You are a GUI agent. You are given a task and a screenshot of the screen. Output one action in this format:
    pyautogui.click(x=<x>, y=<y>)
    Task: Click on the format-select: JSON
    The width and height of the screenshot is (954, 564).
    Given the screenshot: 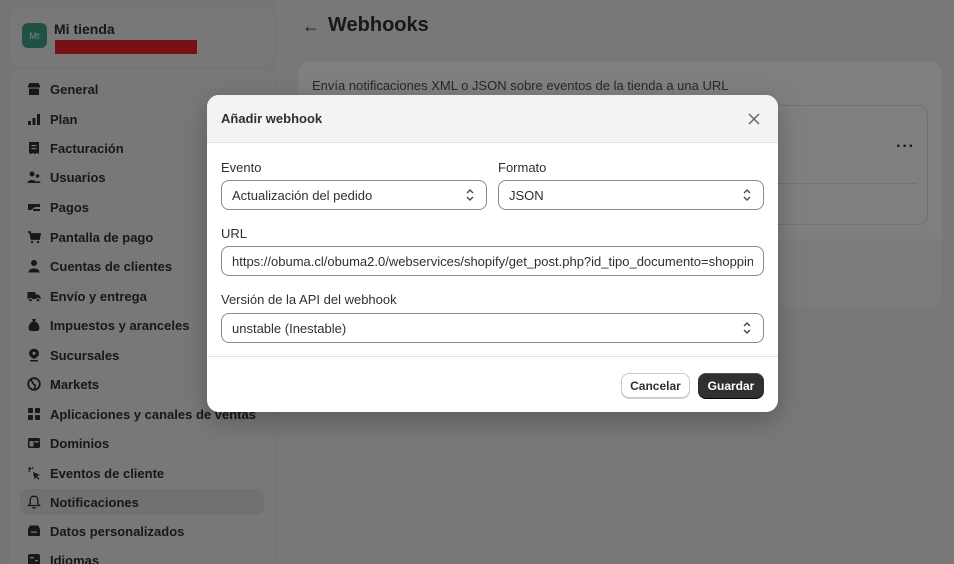 What is the action you would take?
    pyautogui.click(x=631, y=195)
    